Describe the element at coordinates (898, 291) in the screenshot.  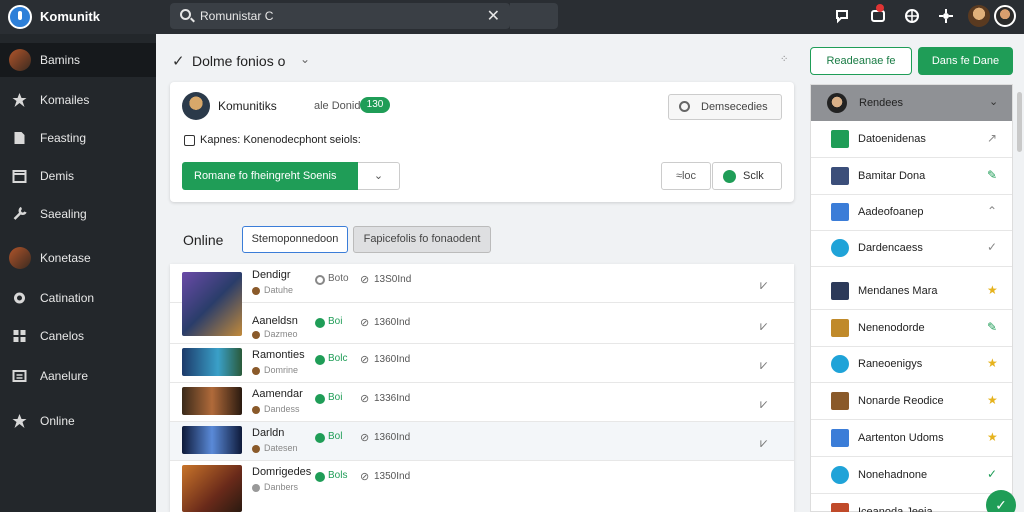
I see `right-panel-item-label: Mendanes Mara` at that location.